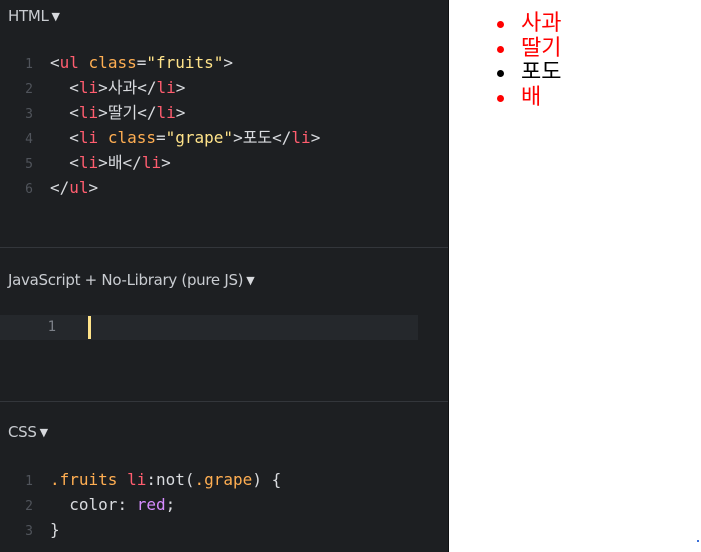  Describe the element at coordinates (185, 62) in the screenshot. I see `code-token: "fruits"` at that location.